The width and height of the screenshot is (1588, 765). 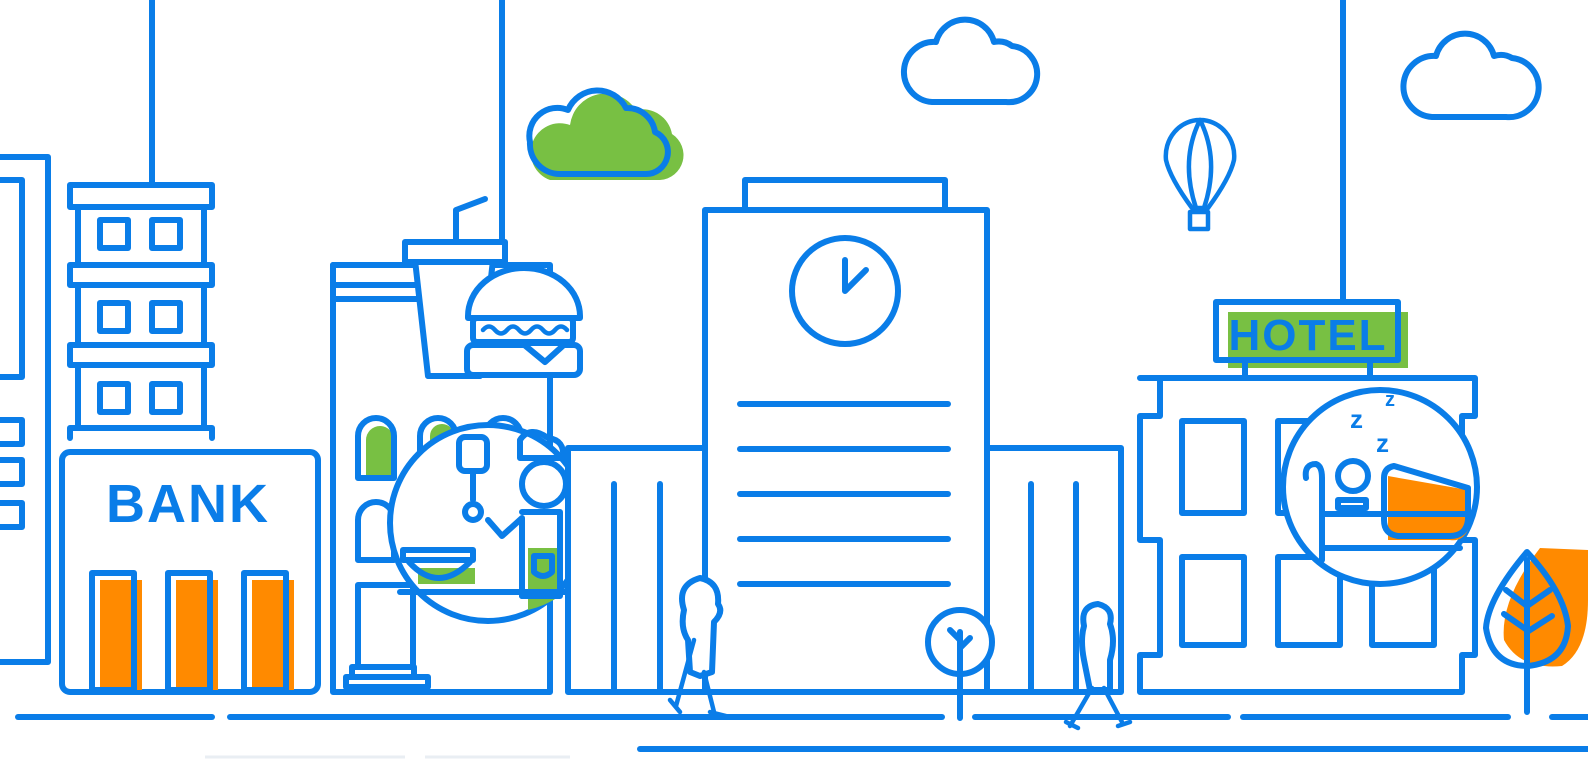 I want to click on tree-icon, so click(x=960, y=664).